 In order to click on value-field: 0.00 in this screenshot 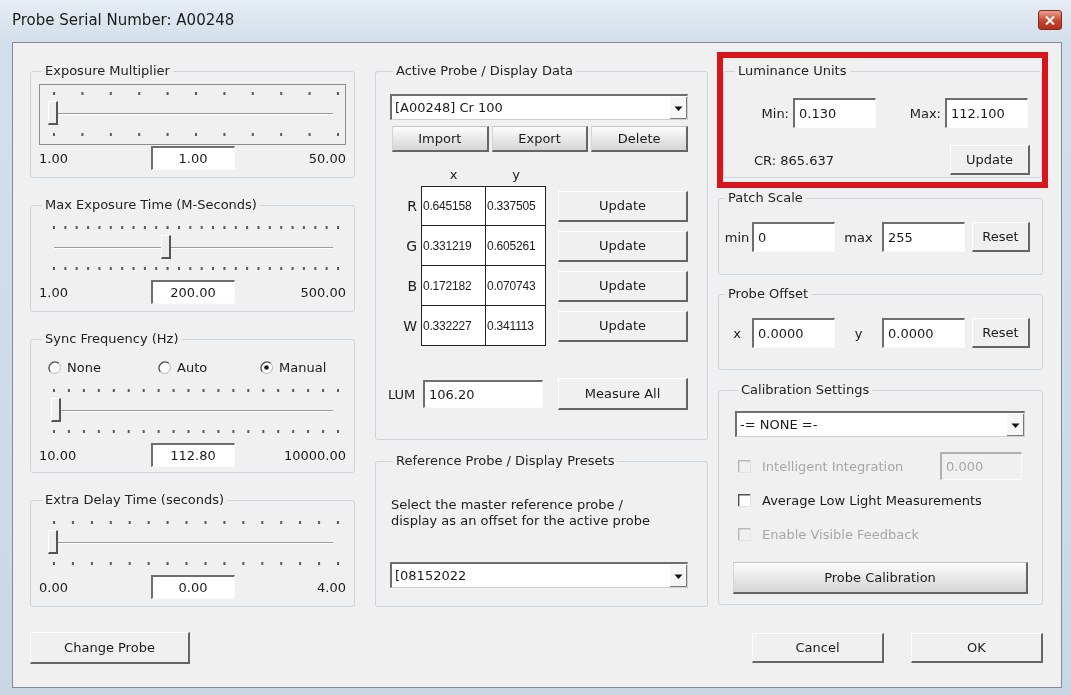, I will do `click(192, 587)`.